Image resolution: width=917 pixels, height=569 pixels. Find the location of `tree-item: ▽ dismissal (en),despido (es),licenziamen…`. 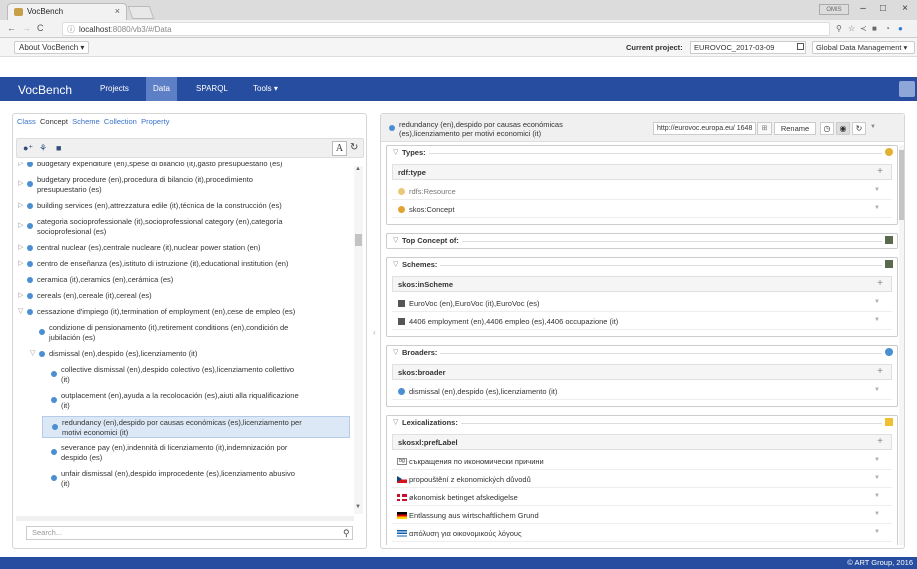

tree-item: ▽ dismissal (en),despido (es),licenziamen… is located at coordinates (190, 354).